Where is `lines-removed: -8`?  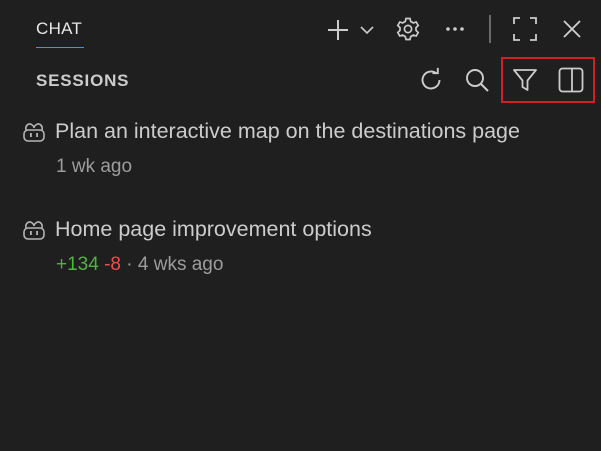 lines-removed: -8 is located at coordinates (112, 264).